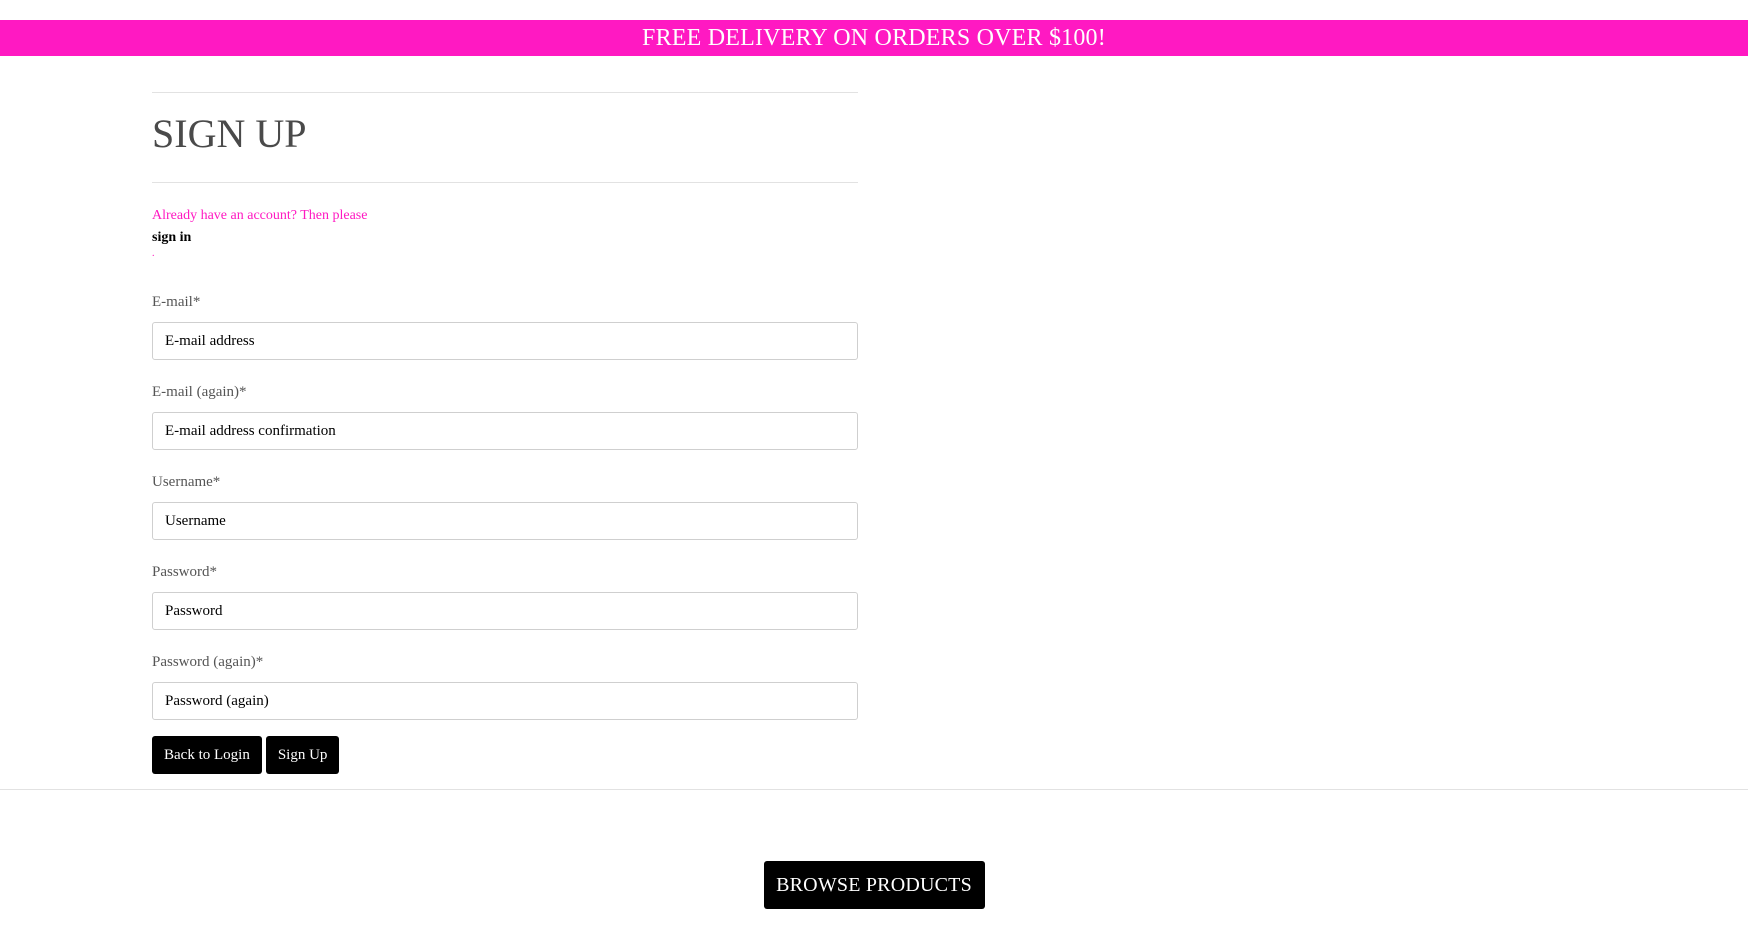 The width and height of the screenshot is (1748, 948). What do you see at coordinates (505, 341) in the screenshot?
I see `email-input` at bounding box center [505, 341].